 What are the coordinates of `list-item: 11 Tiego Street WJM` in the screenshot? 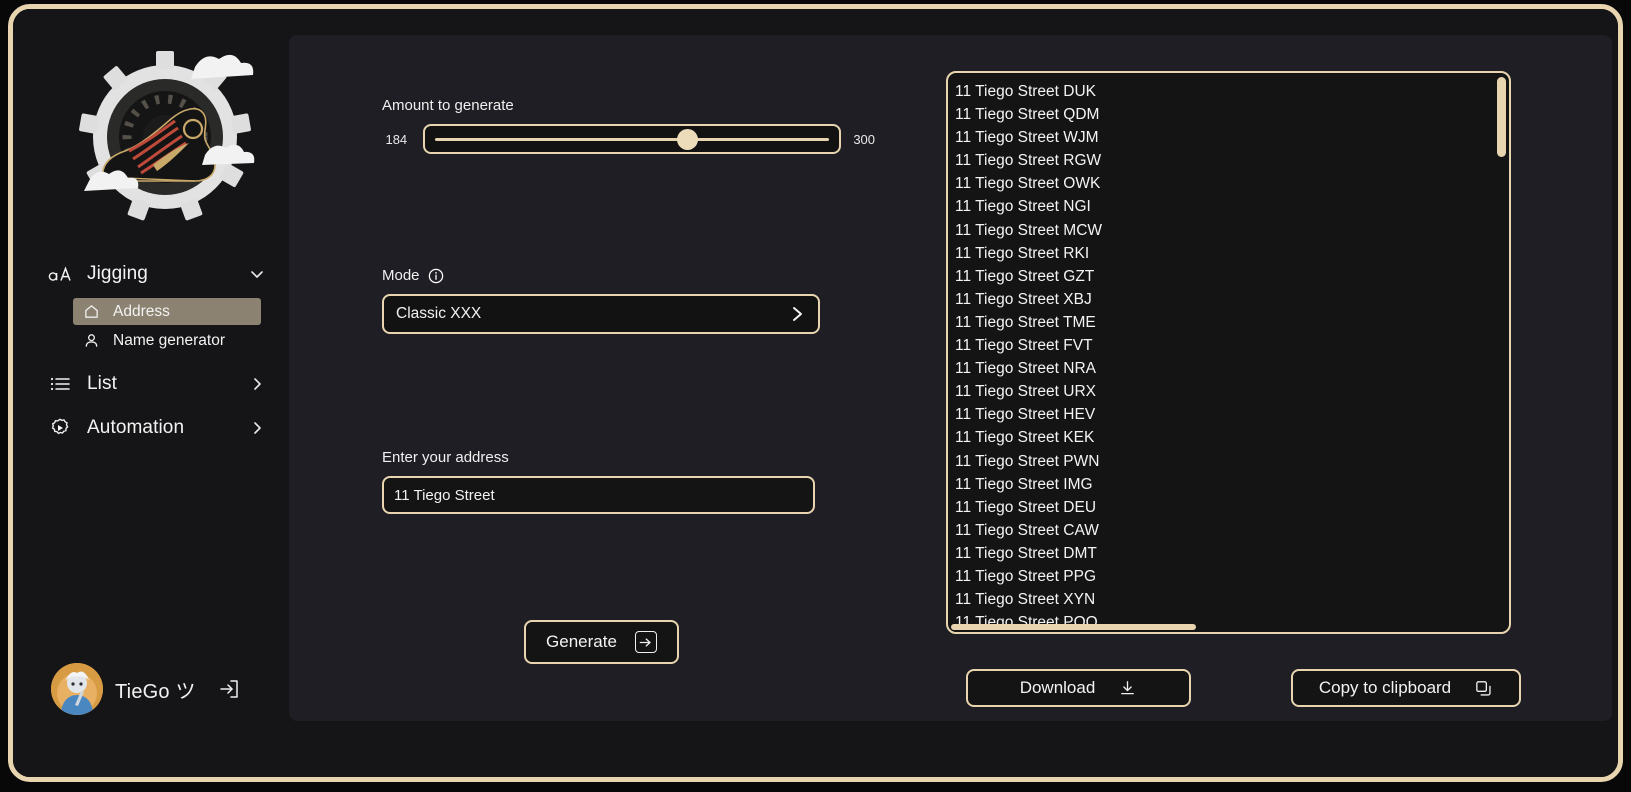 It's located at (1224, 137).